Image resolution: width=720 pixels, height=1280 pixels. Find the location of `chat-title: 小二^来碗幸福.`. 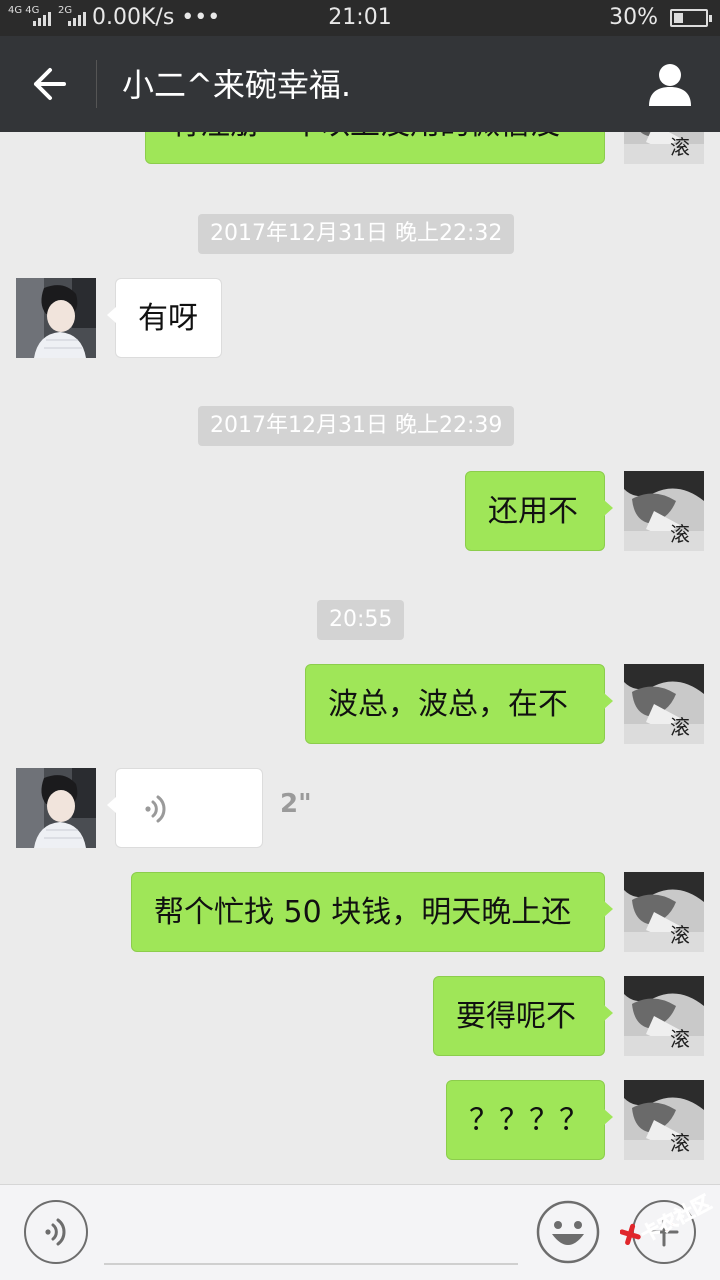

chat-title: 小二^来碗幸福. is located at coordinates (236, 85).